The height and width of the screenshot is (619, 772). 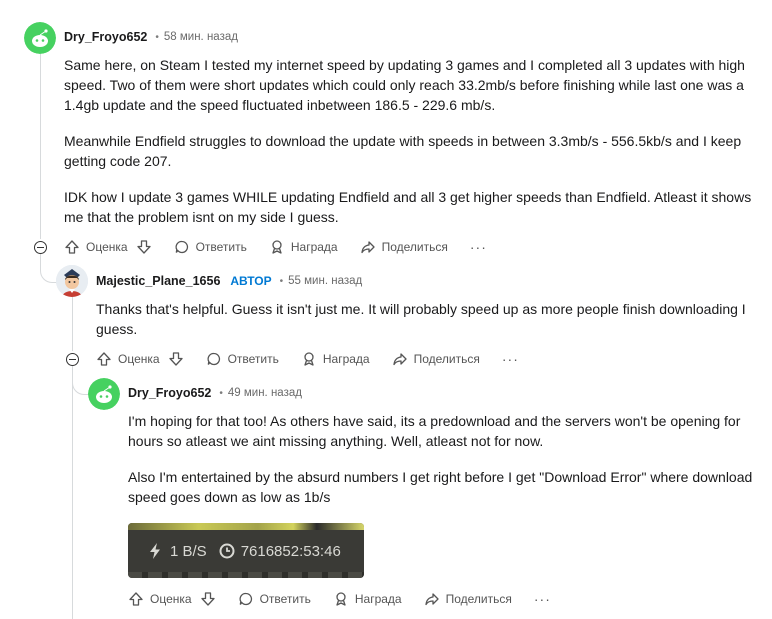 I want to click on thread-line-level1, so click(x=72, y=324).